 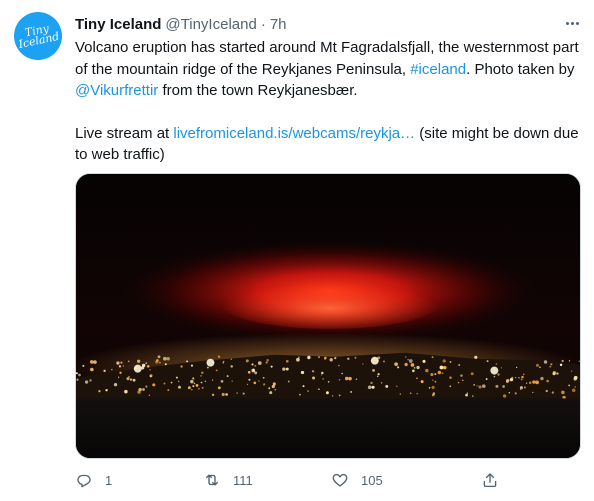 I want to click on reply-button: 1, so click(x=93, y=480).